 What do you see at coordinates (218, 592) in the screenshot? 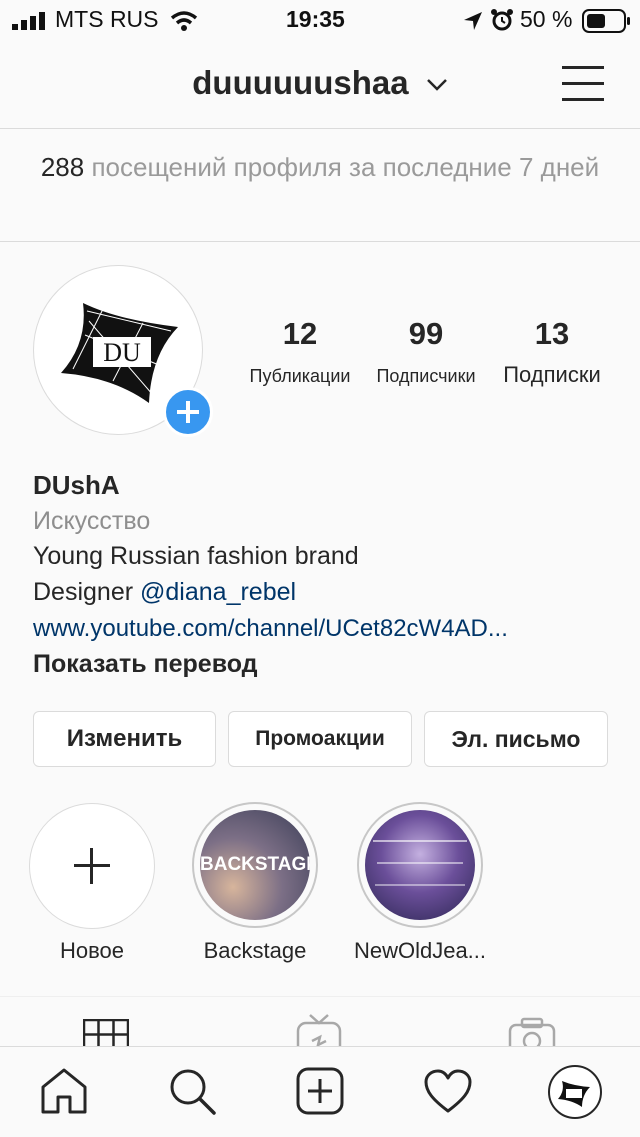
I see `mention-link: @diana_rebel` at bounding box center [218, 592].